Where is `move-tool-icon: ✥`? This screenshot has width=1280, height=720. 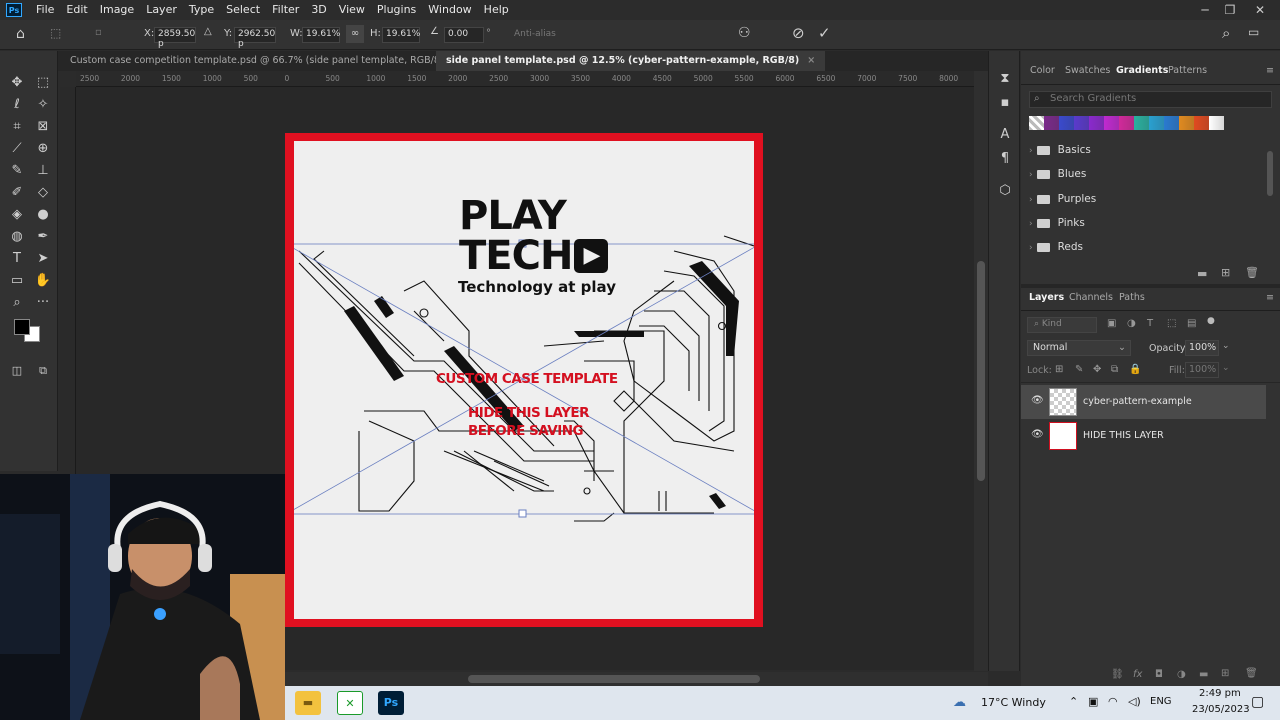 move-tool-icon: ✥ is located at coordinates (17, 83).